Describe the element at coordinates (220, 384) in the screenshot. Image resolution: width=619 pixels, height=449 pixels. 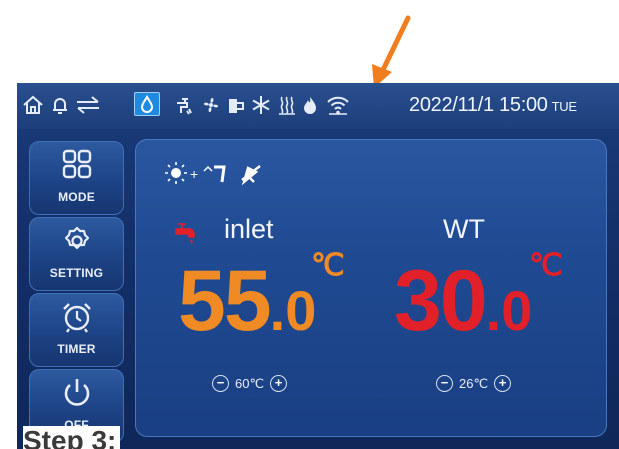
I see `inlet-decrease-button: −` at that location.